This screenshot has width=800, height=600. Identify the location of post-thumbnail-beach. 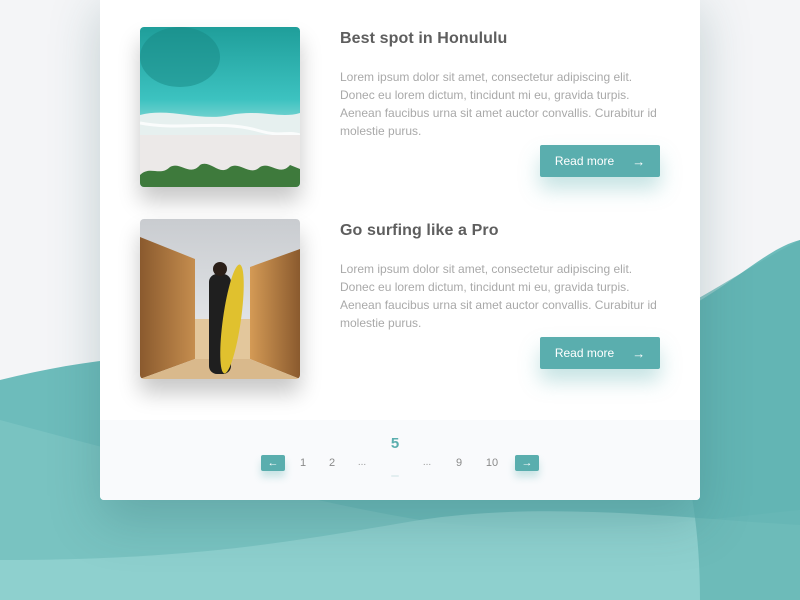
(220, 107).